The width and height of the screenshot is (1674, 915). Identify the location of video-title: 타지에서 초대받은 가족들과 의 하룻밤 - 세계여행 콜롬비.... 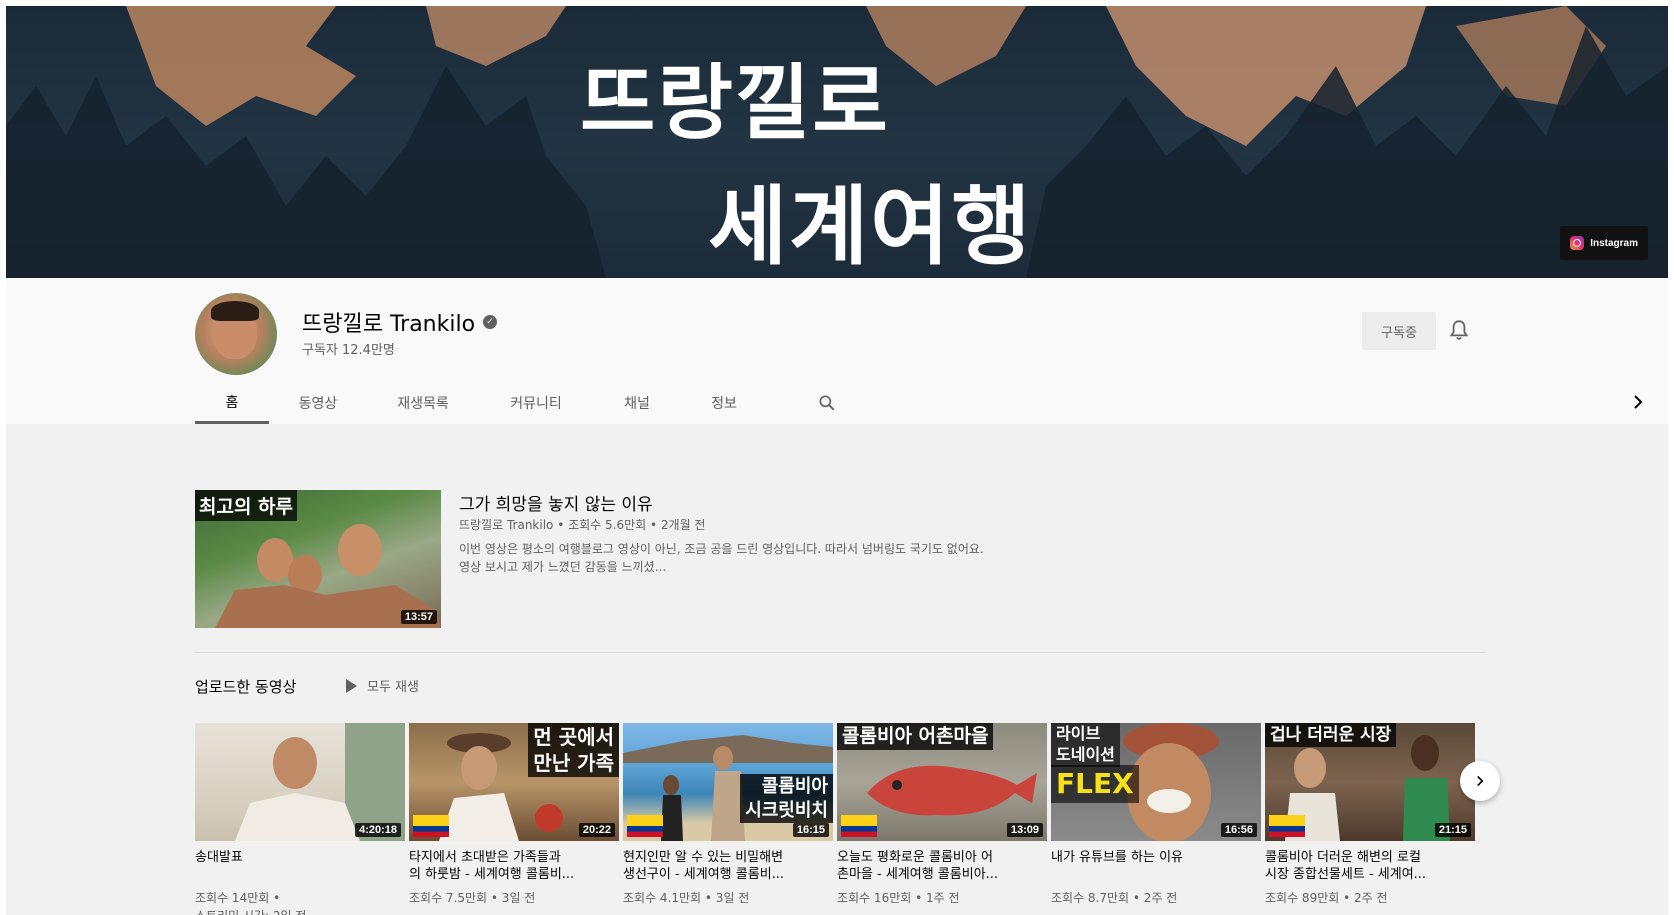
(514, 866).